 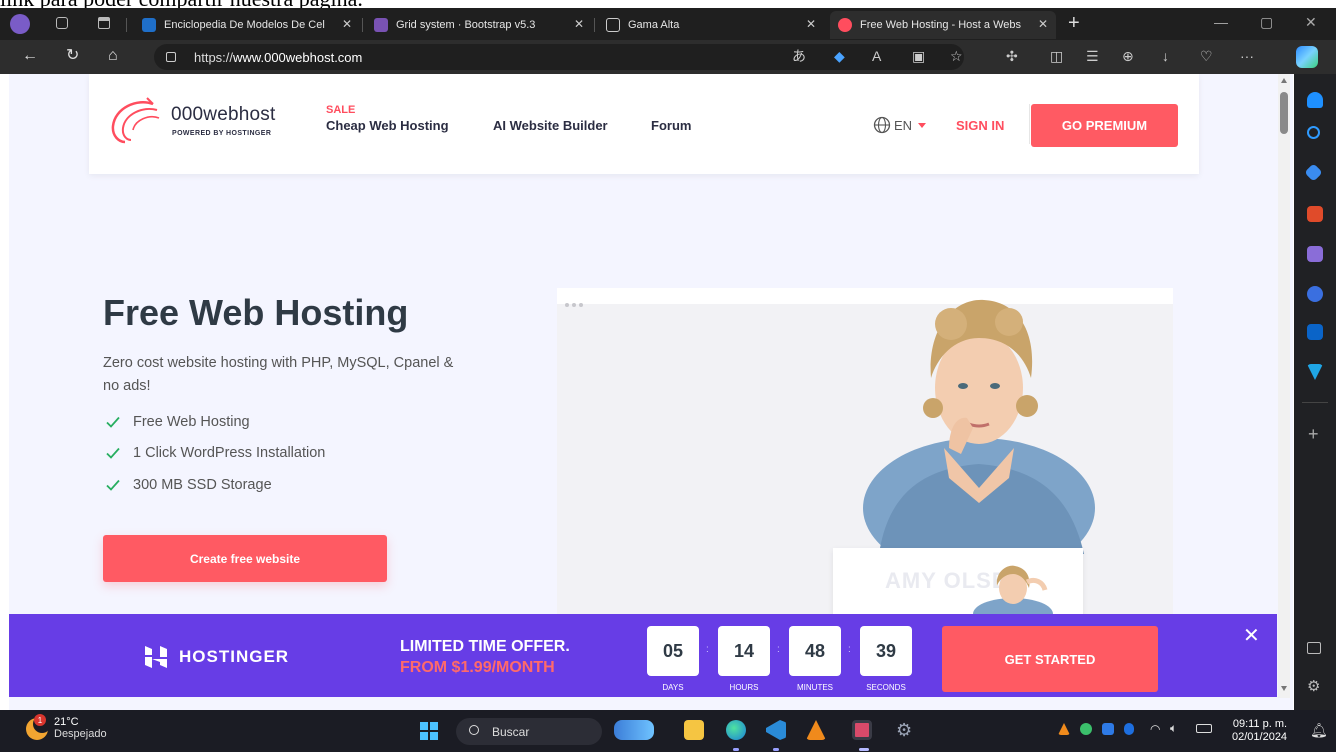 I want to click on language-selector: EN, so click(x=900, y=125).